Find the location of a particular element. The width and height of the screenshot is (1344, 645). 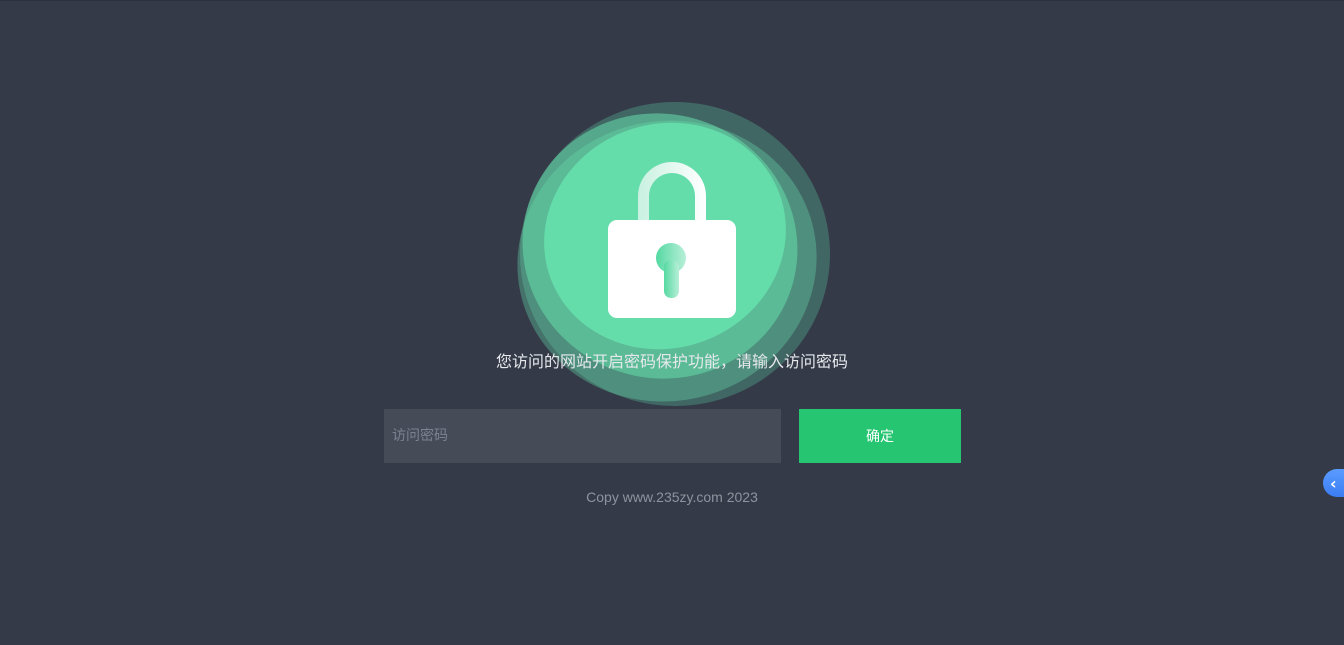

footer-copyright: Copy www.235zy.com 2023 is located at coordinates (672, 497).